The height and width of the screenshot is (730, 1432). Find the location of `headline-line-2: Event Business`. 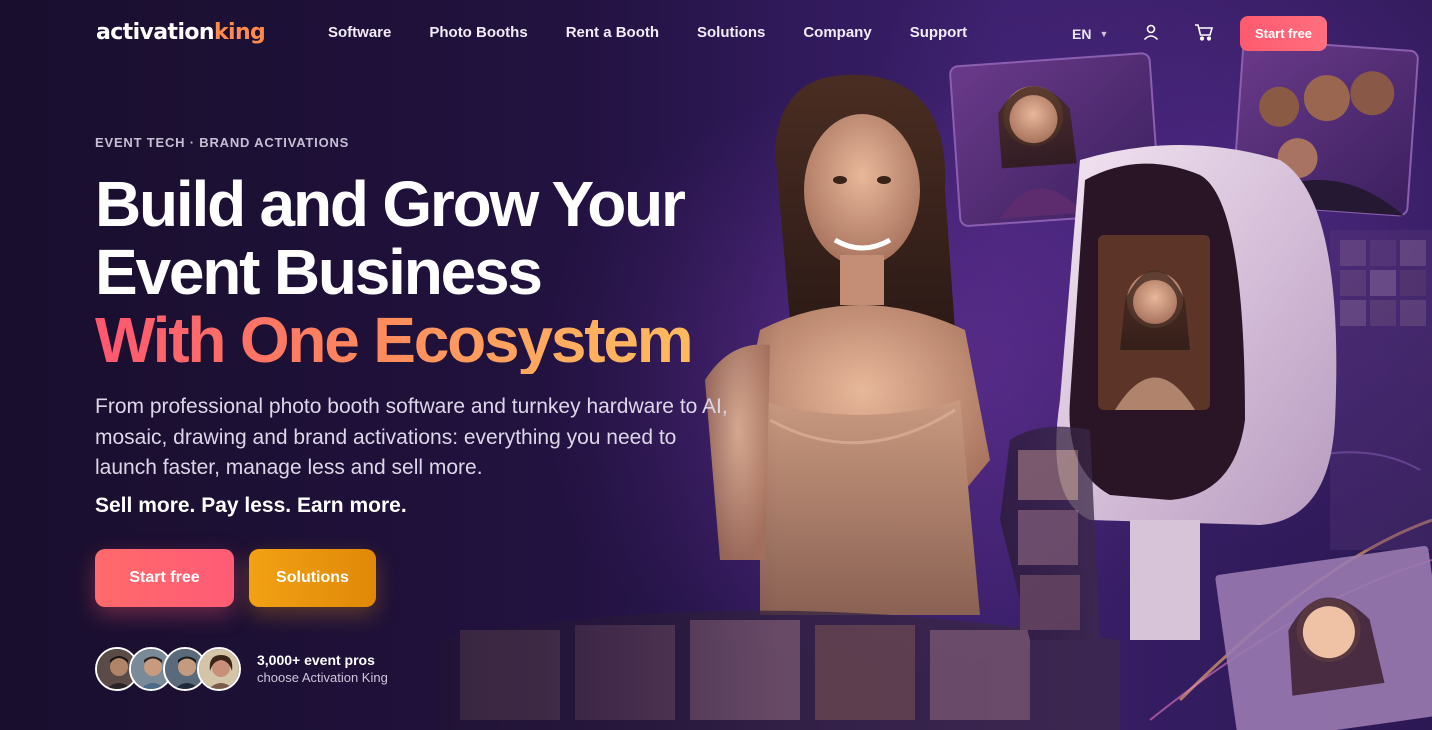

headline-line-2: Event Business is located at coordinates (319, 272).